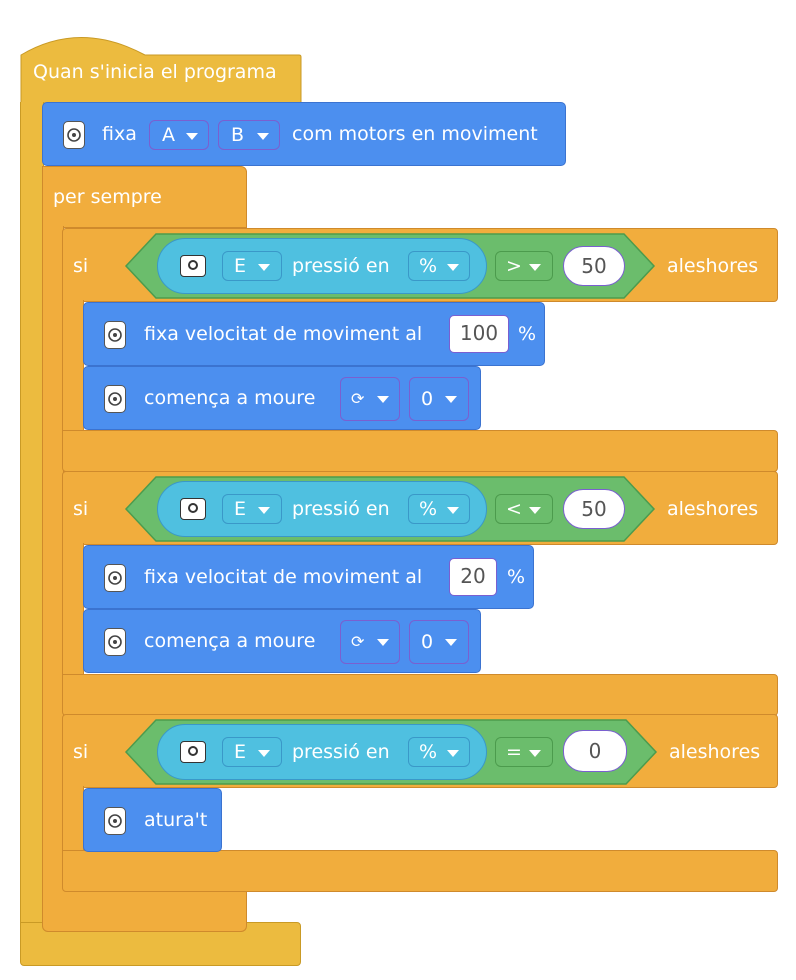  I want to click on forever-label: per sempre, so click(107, 197).